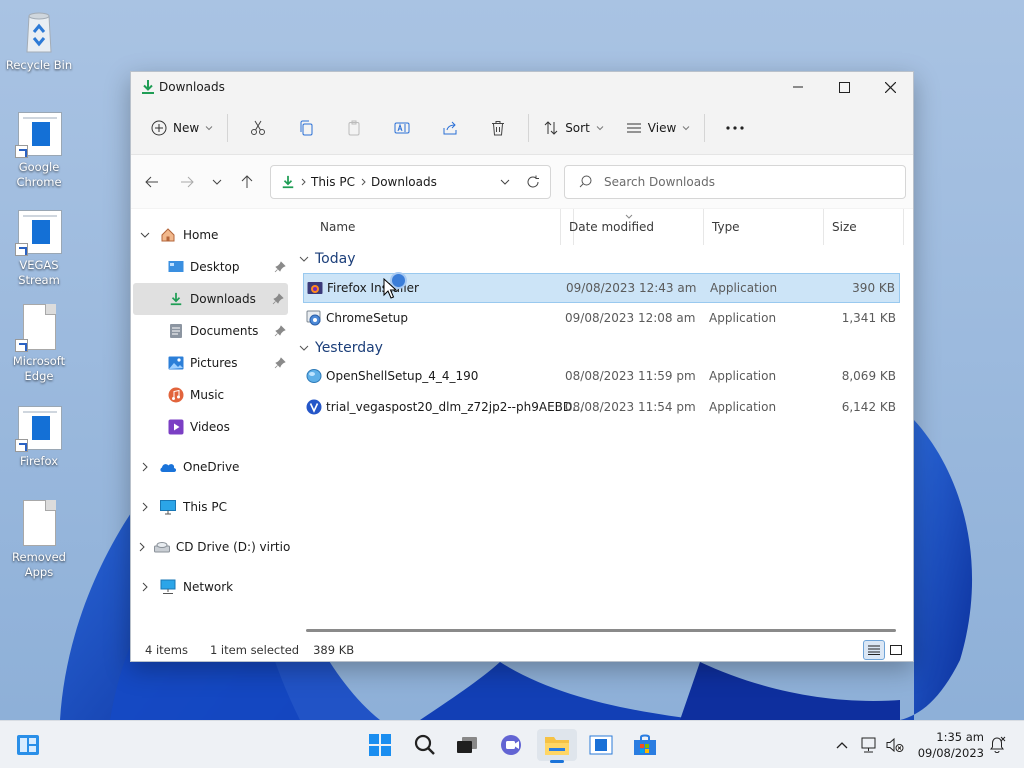 The image size is (1024, 768). I want to click on nav-item-onedrive: OneDrive, so click(210, 467).